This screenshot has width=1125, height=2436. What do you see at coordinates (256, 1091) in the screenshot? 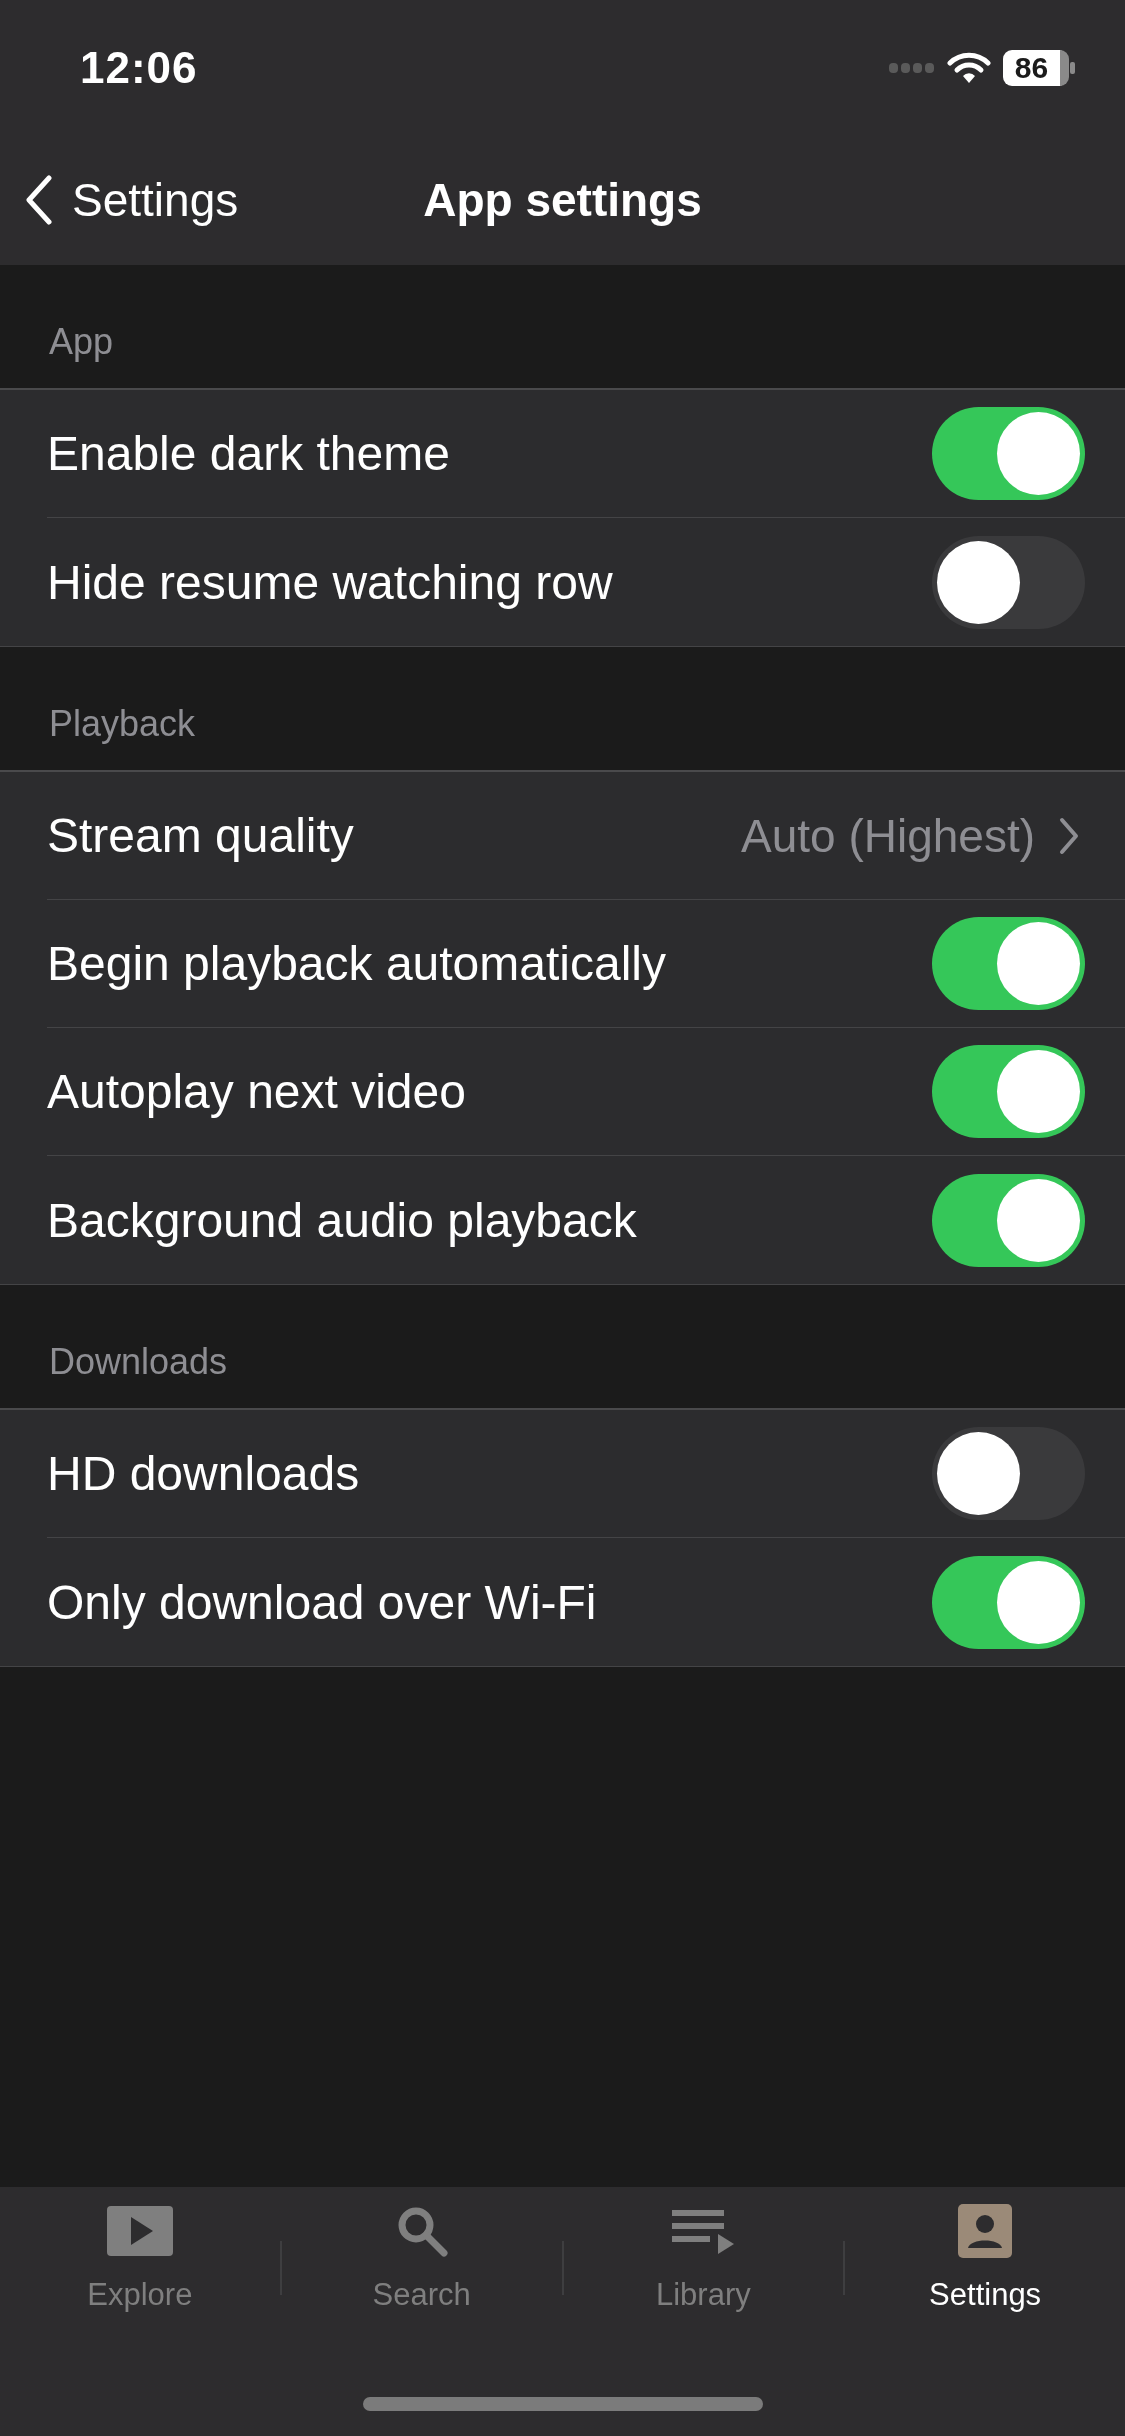
I see `setting-label: Autoplay next video` at bounding box center [256, 1091].